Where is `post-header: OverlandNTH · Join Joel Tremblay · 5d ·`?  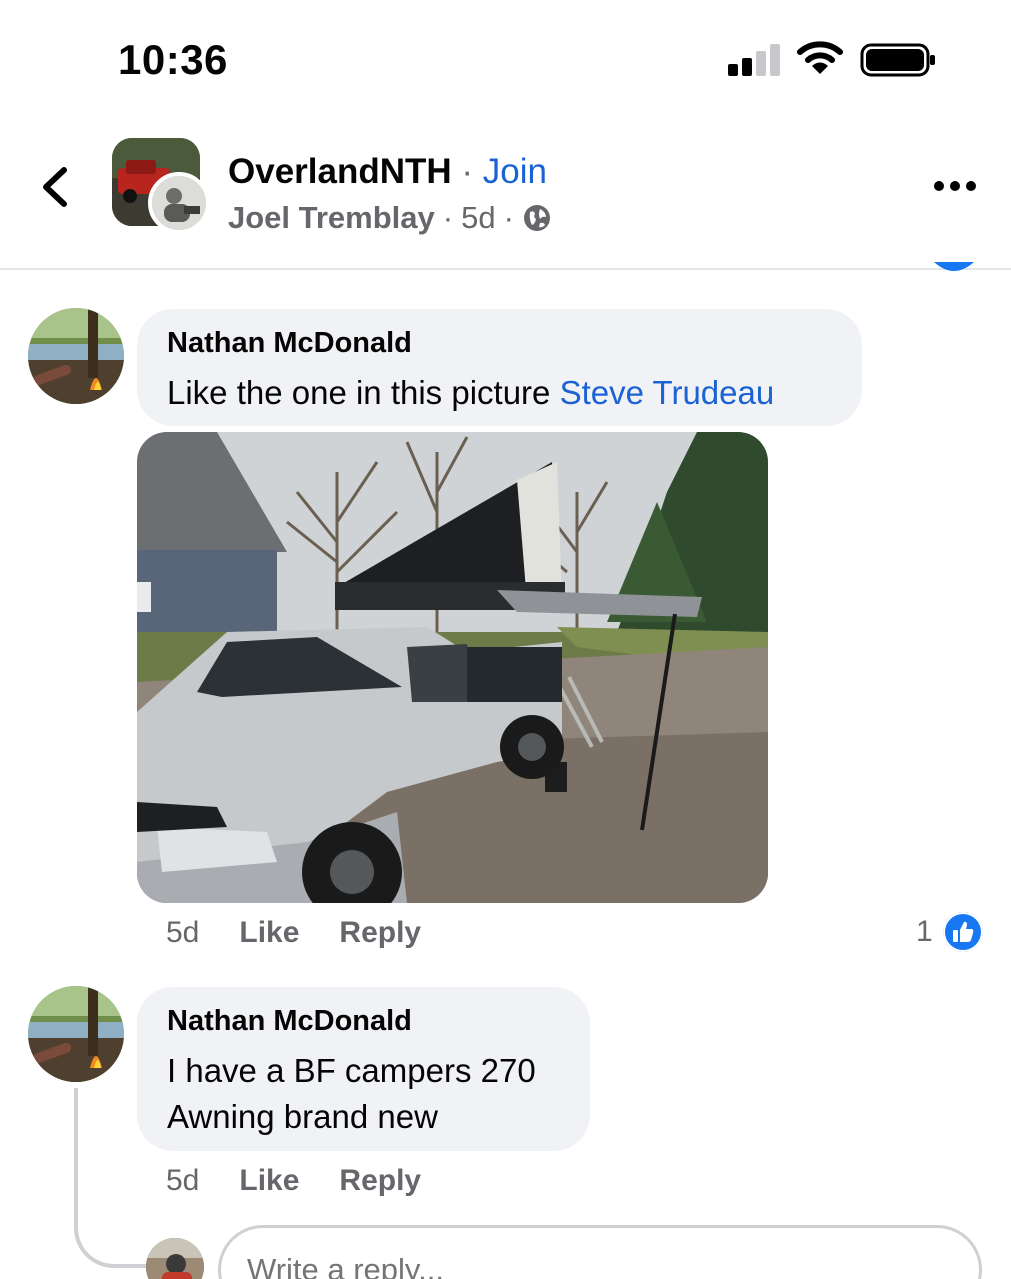
post-header: OverlandNTH · Join Joel Tremblay · 5d · is located at coordinates (505, 195).